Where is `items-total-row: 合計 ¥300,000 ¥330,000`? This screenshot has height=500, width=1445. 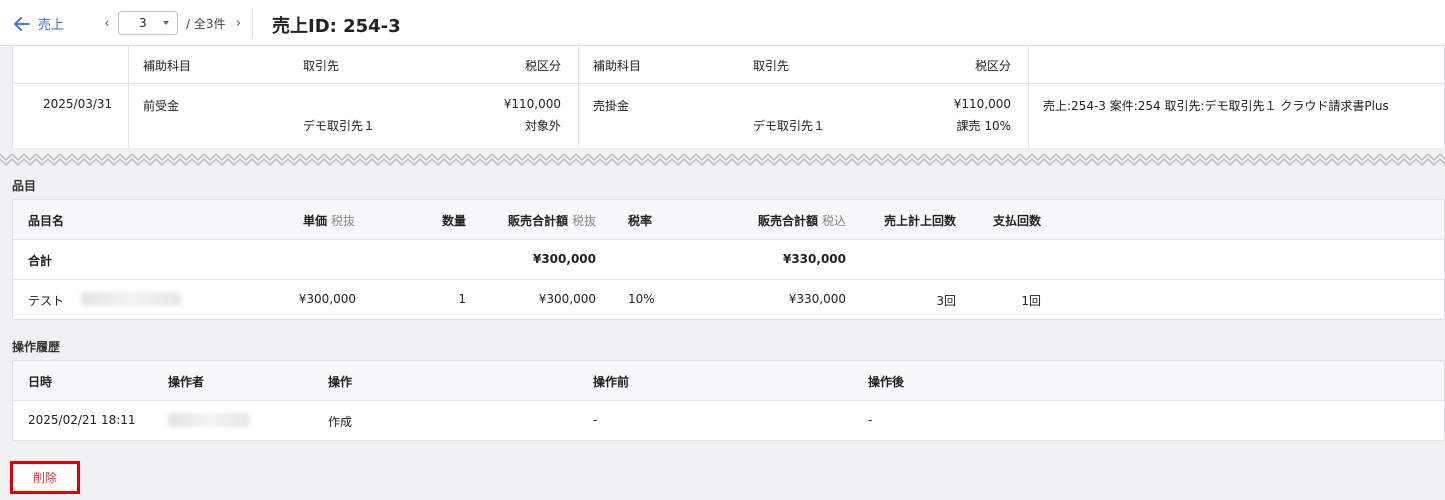
items-total-row: 合計 ¥300,000 ¥330,000 is located at coordinates (728, 260).